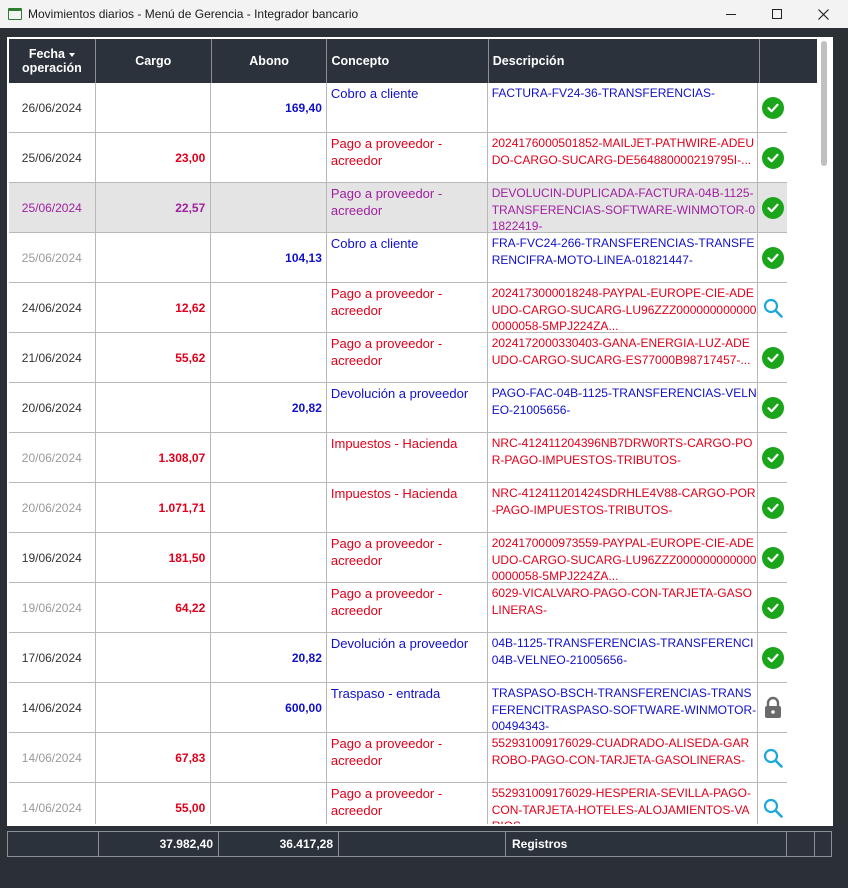 The width and height of the screenshot is (848, 888). What do you see at coordinates (407, 258) in the screenshot?
I see `cell-concepto: Cobro a cliente` at bounding box center [407, 258].